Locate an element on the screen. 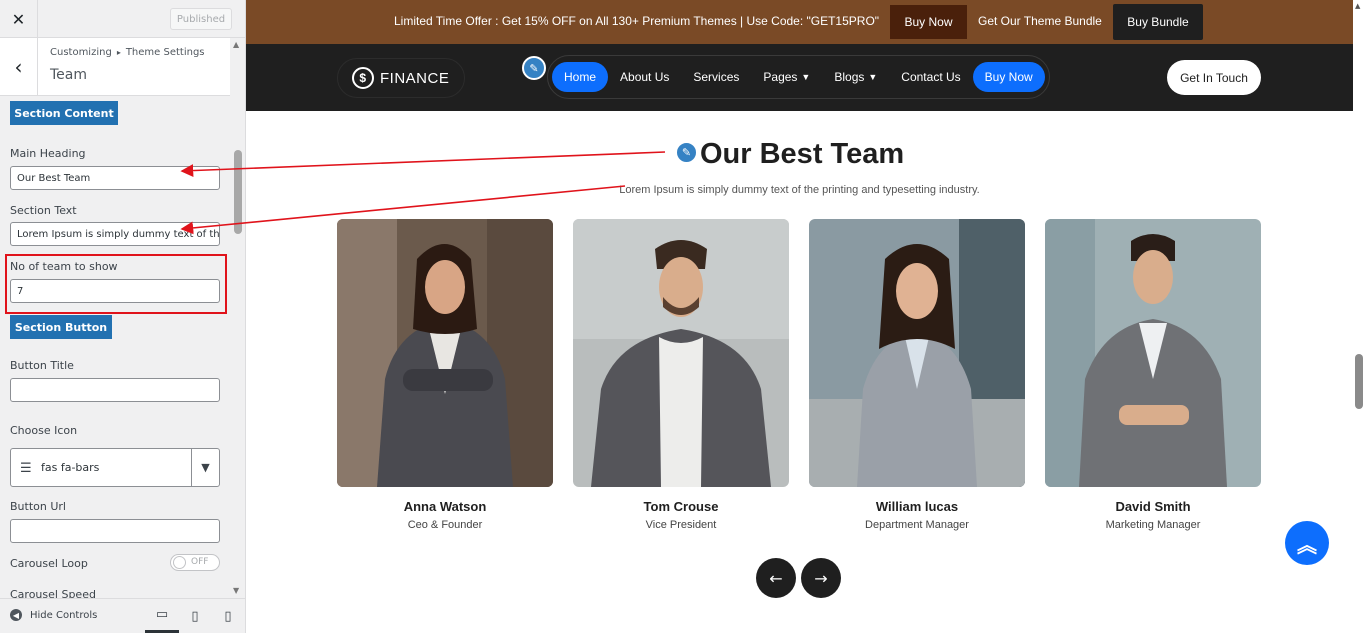 Image resolution: width=1366 pixels, height=633 pixels. member-role: Marketing Manager is located at coordinates (1153, 525).